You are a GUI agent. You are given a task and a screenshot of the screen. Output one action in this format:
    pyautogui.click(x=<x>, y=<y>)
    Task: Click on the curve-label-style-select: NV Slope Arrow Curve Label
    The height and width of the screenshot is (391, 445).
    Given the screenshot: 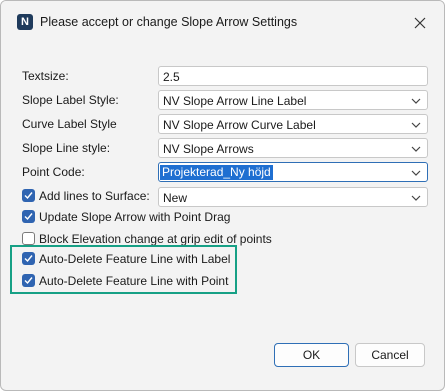 What is the action you would take?
    pyautogui.click(x=293, y=124)
    